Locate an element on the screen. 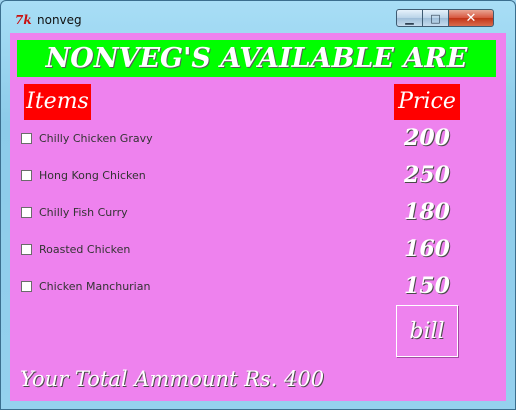  banner-heading: NONVEG'S AVAILABLE ARE is located at coordinates (256, 58).